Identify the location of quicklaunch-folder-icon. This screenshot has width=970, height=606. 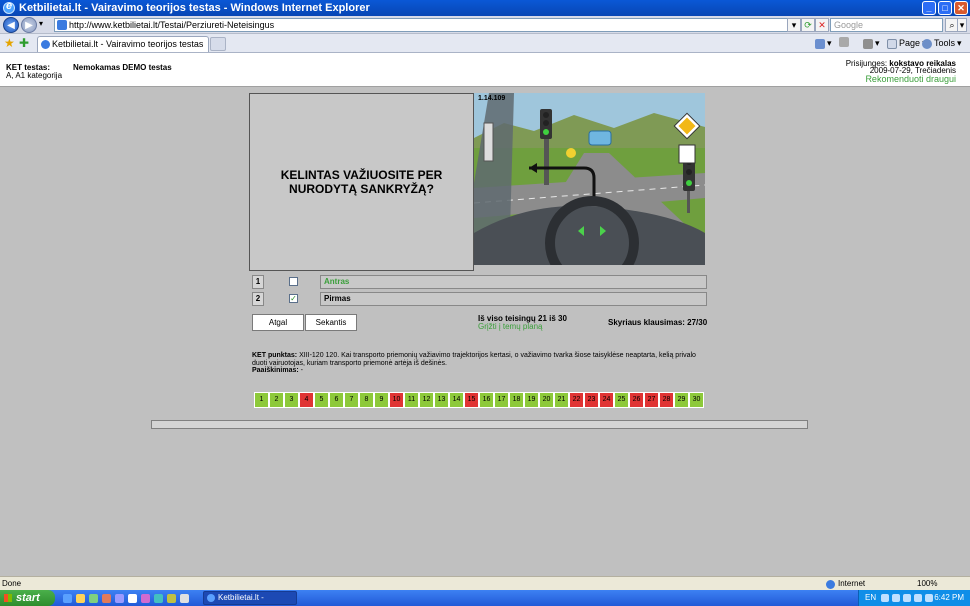
(80, 598).